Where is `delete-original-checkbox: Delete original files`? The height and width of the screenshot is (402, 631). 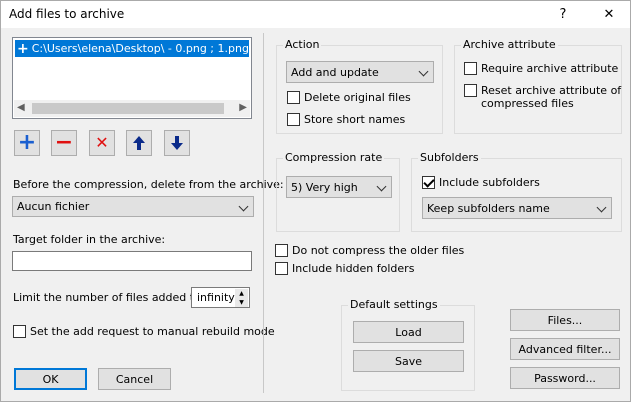
delete-original-checkbox: Delete original files is located at coordinates (349, 97).